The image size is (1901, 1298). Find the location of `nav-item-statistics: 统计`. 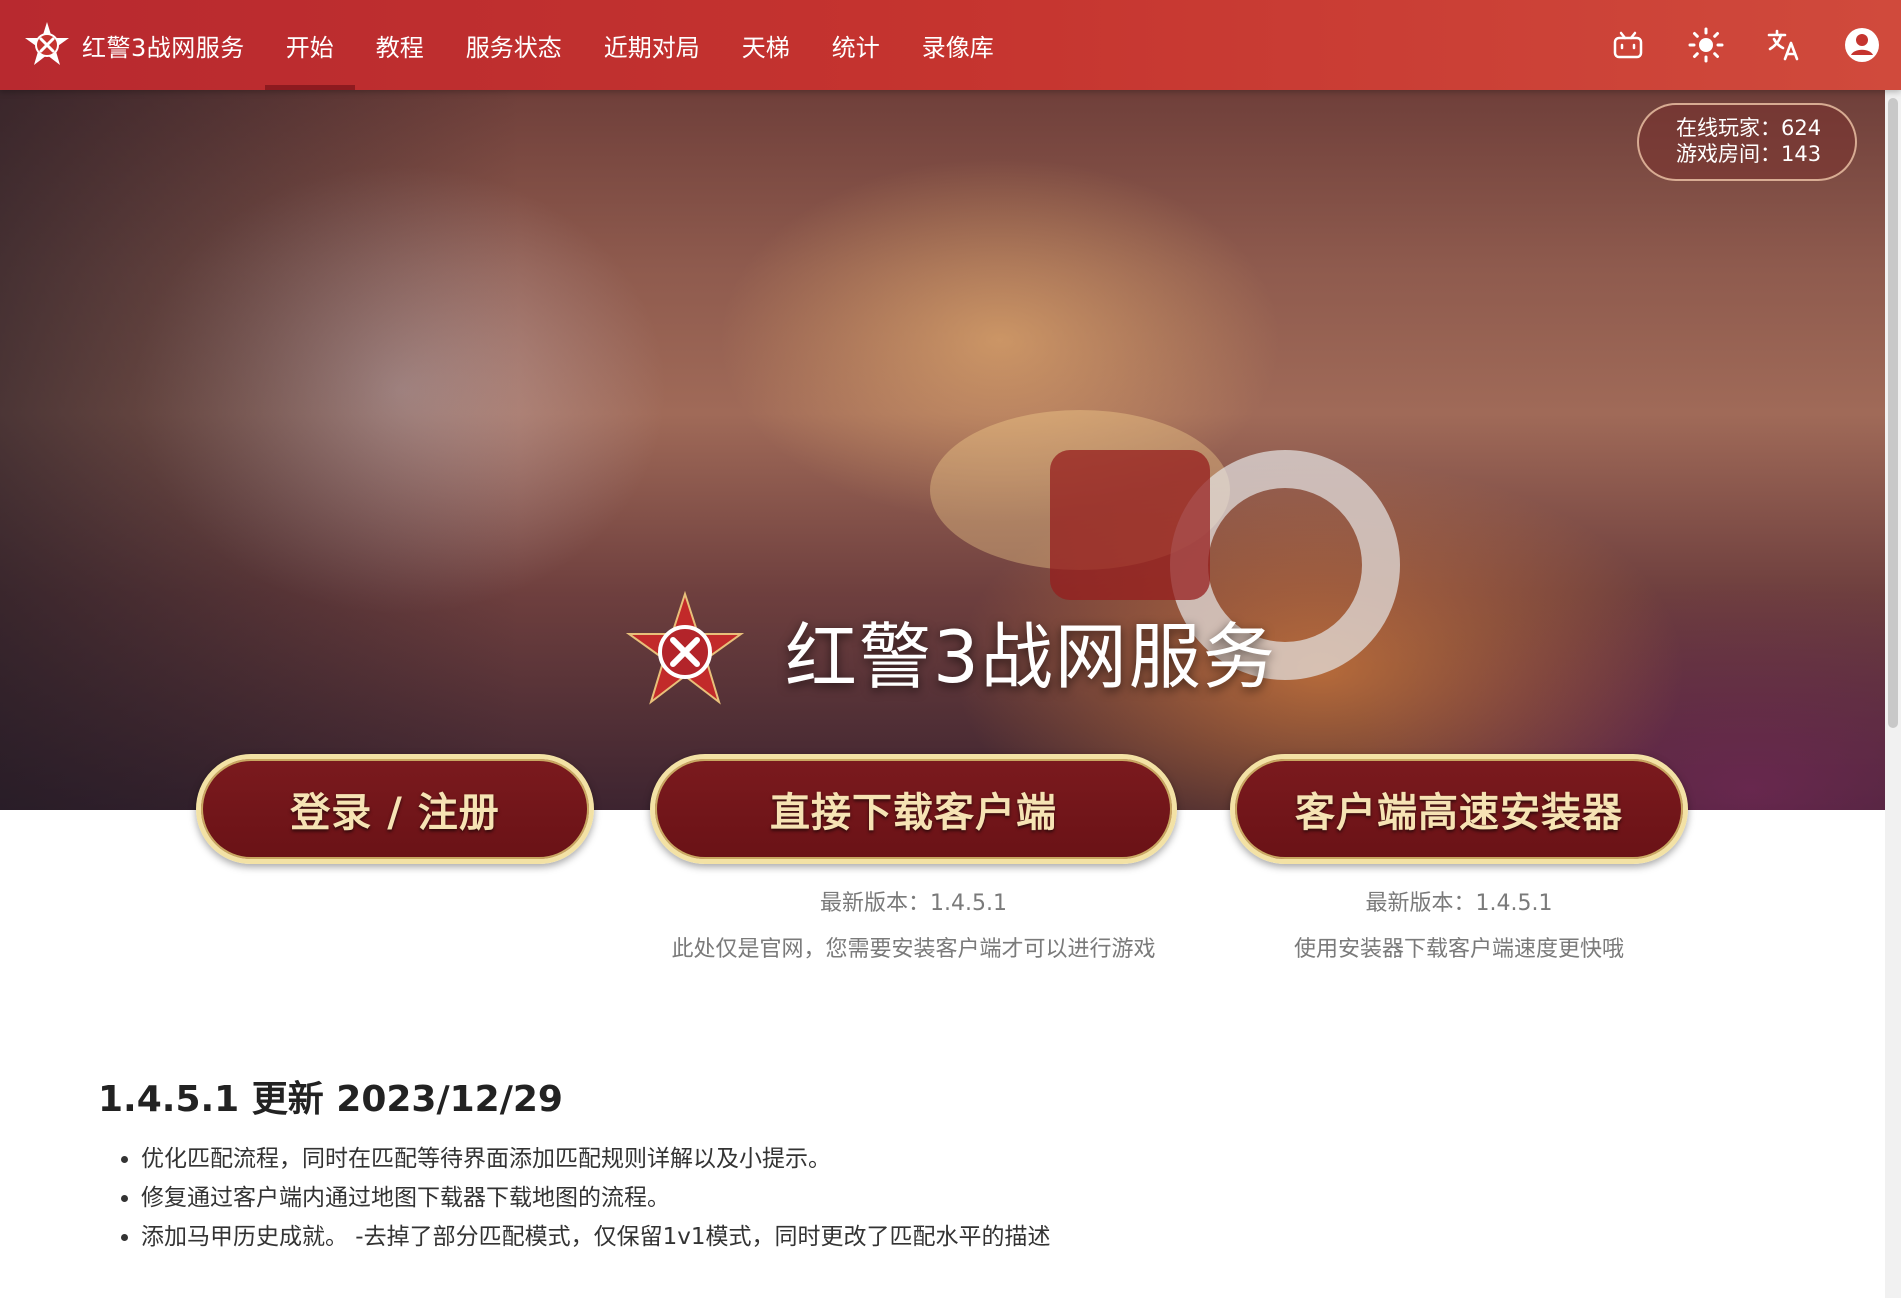

nav-item-statistics: 统计 is located at coordinates (856, 45).